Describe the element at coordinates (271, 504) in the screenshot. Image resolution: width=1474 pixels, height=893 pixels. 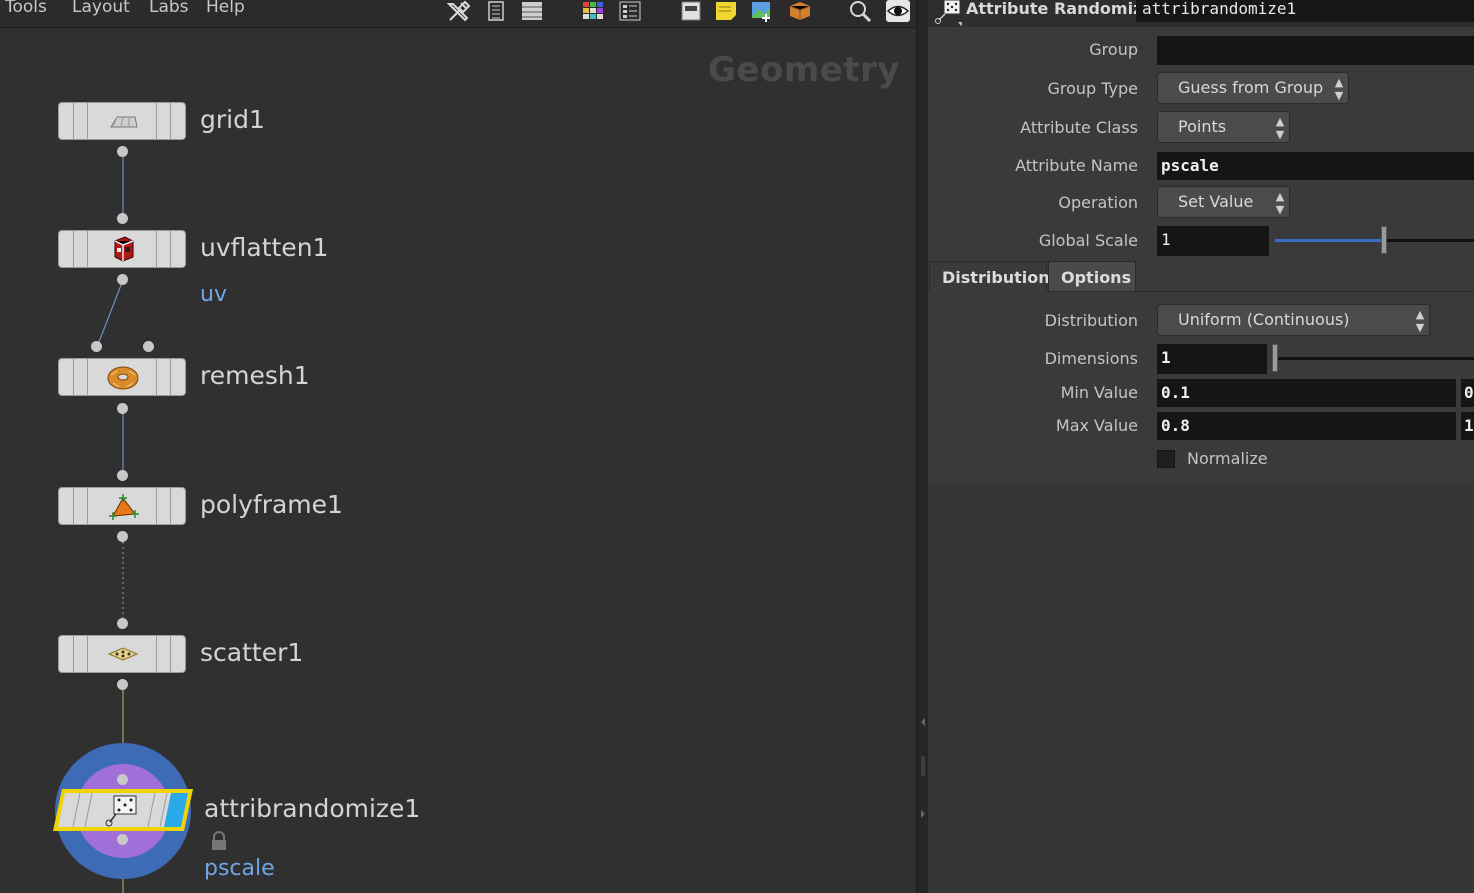
I see `node-name-polyframe1: polyframe1` at that location.